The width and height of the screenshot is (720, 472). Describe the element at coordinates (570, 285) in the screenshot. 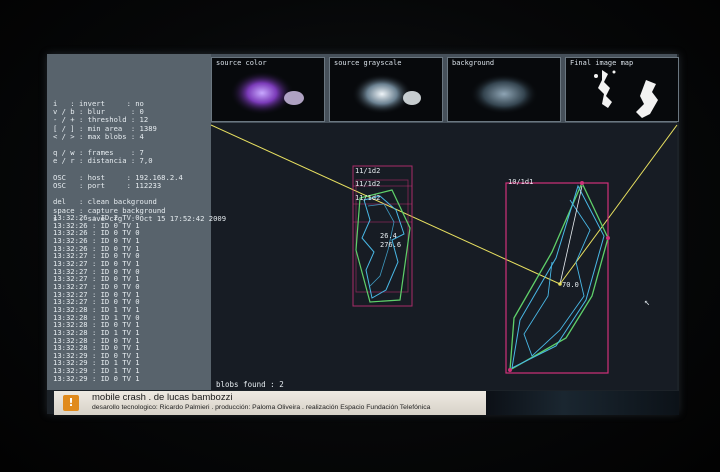

I see `right-blob-value: 70.0` at that location.